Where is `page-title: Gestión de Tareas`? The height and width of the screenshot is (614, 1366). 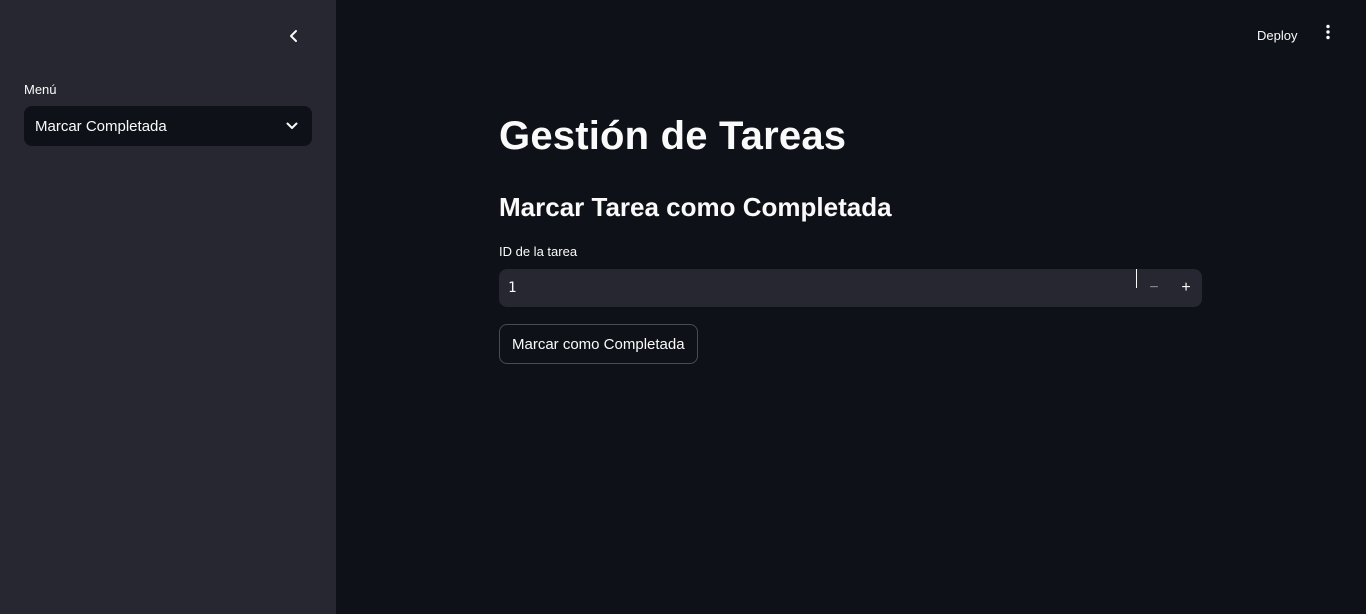 page-title: Gestión de Tareas is located at coordinates (673, 136).